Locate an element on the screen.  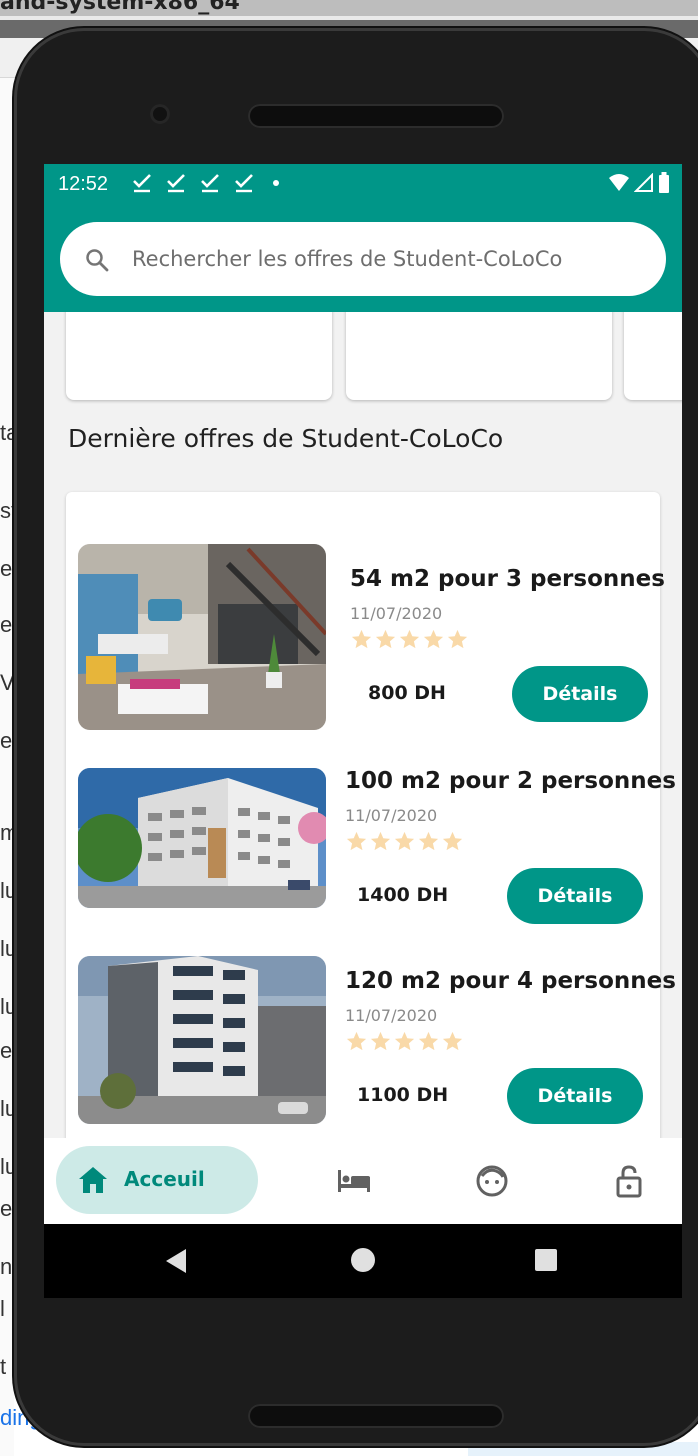
interior-loft-photo is located at coordinates (202, 637).